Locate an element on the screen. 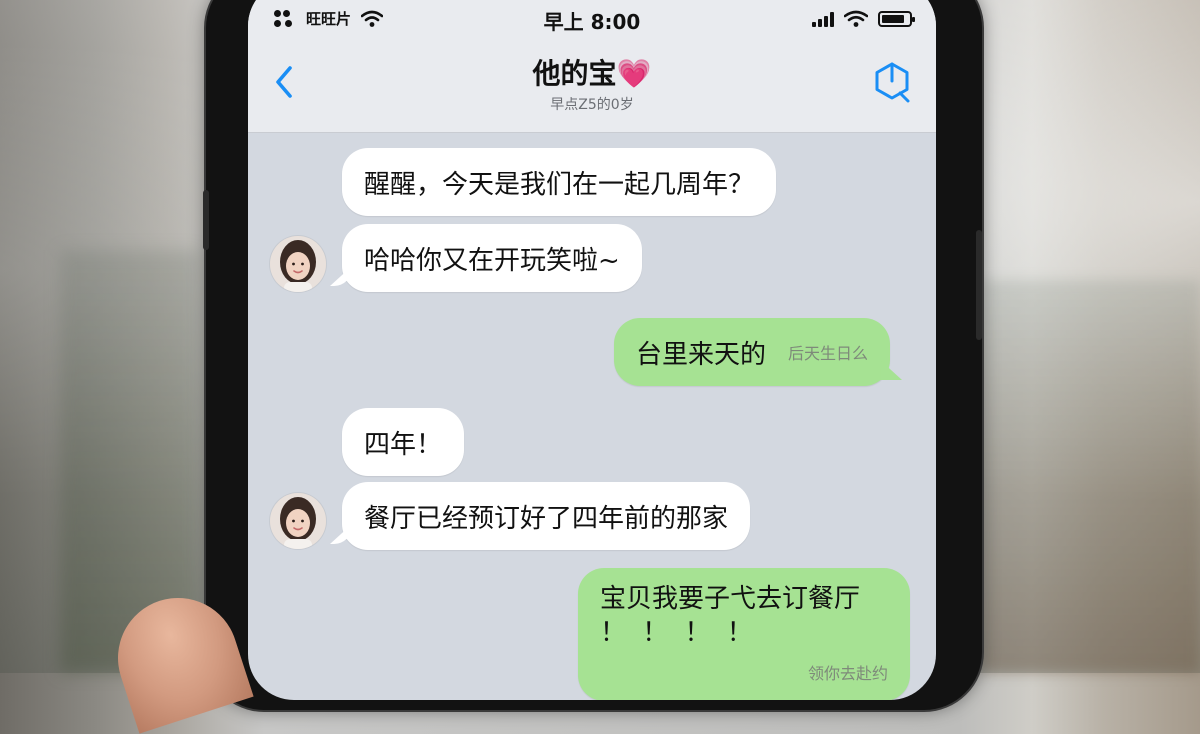 Image resolution: width=1200 pixels, height=734 pixels. message-text: 台里来天的 is located at coordinates (701, 354).